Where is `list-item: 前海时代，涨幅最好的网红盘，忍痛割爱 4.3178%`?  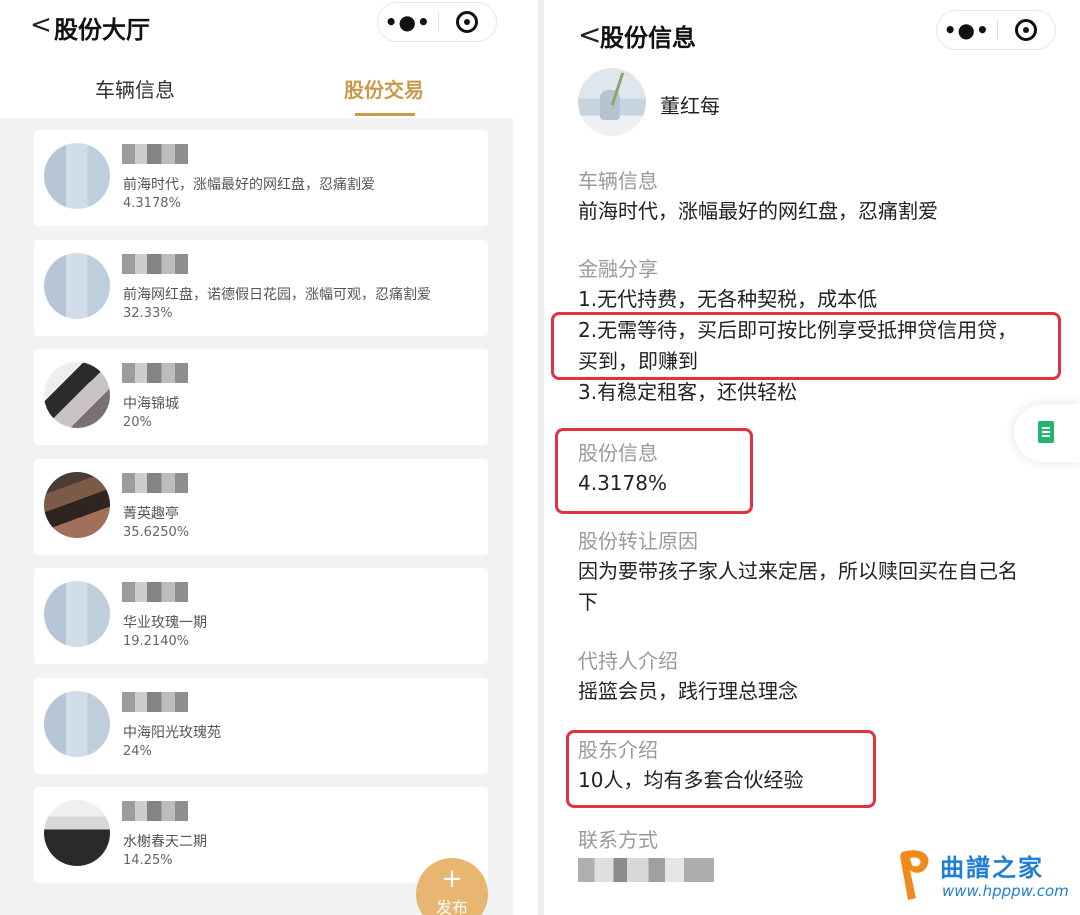
list-item: 前海时代，涨幅最好的网红盘，忍痛割爱 4.3178% is located at coordinates (261, 178).